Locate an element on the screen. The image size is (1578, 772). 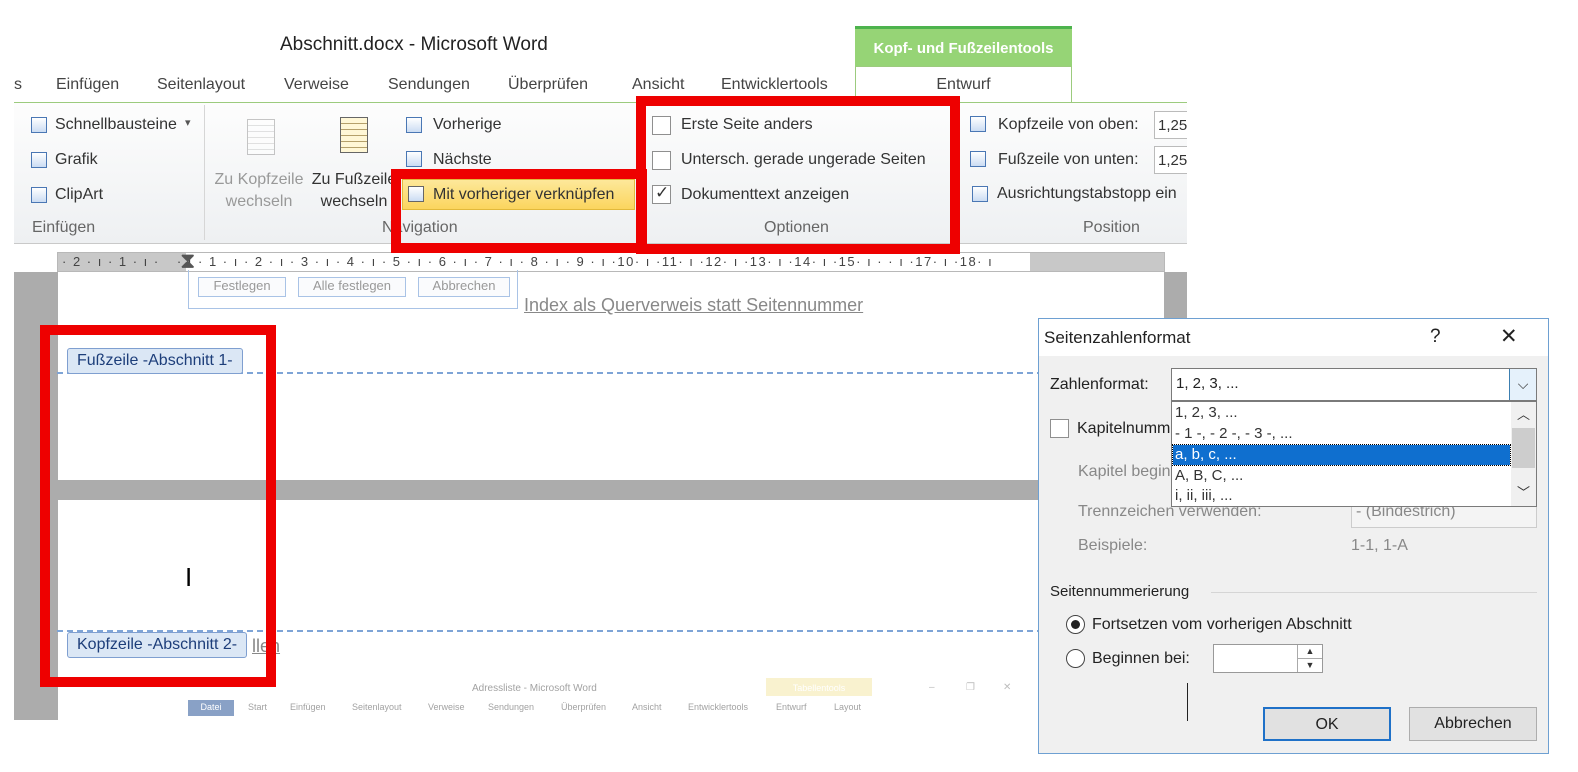
embedded-tab-datei: Datei is located at coordinates (211, 708).